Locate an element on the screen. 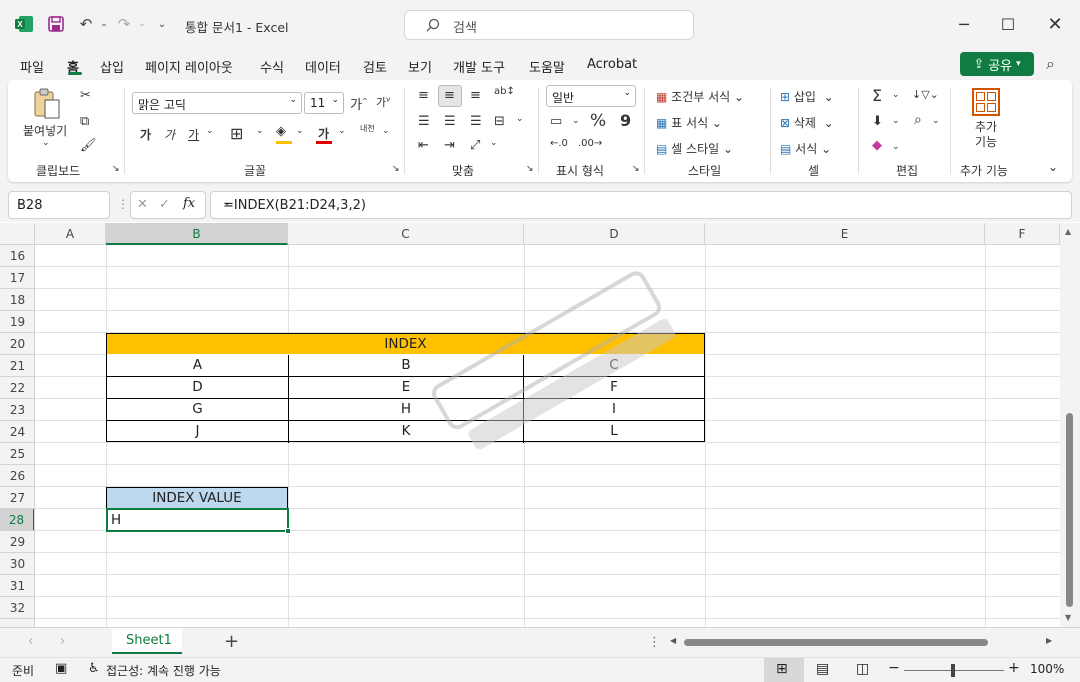  table-cell: G is located at coordinates (197, 410).